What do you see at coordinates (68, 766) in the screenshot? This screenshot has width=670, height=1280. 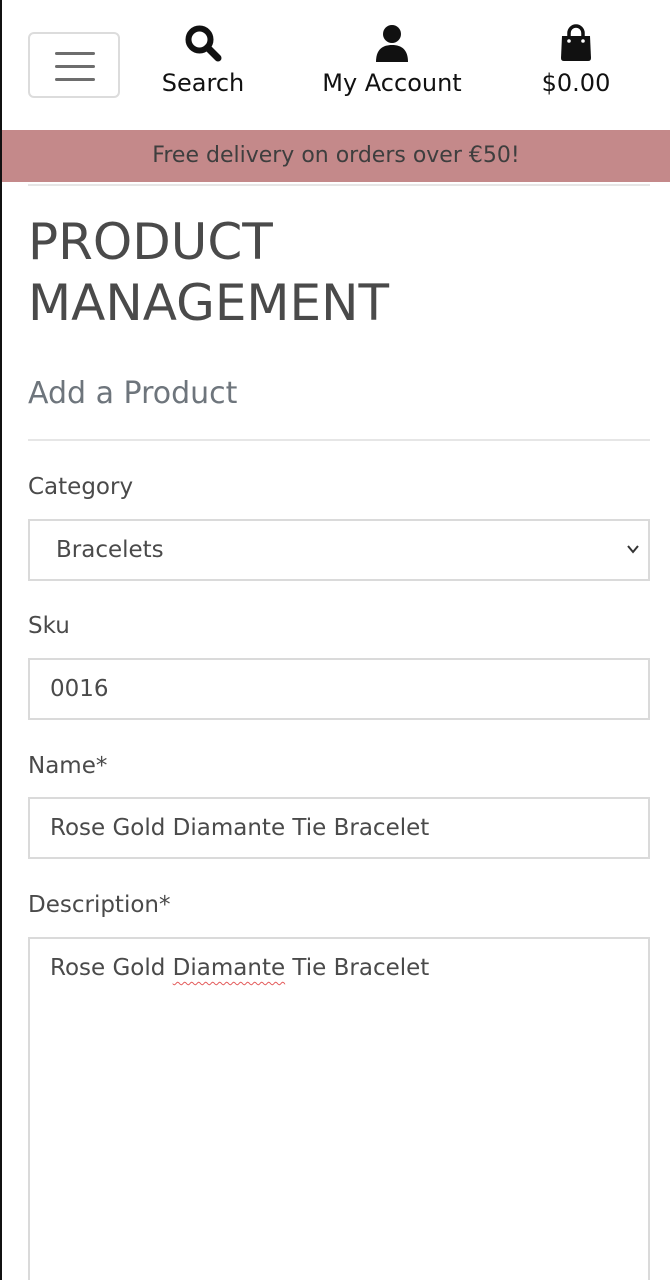 I see `name-label: Name*` at bounding box center [68, 766].